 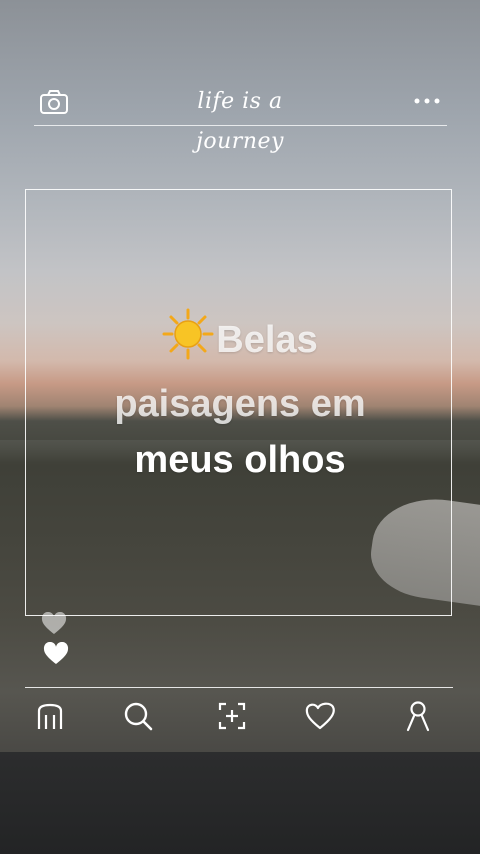 I want to click on bottom-dark-area, so click(x=240, y=803).